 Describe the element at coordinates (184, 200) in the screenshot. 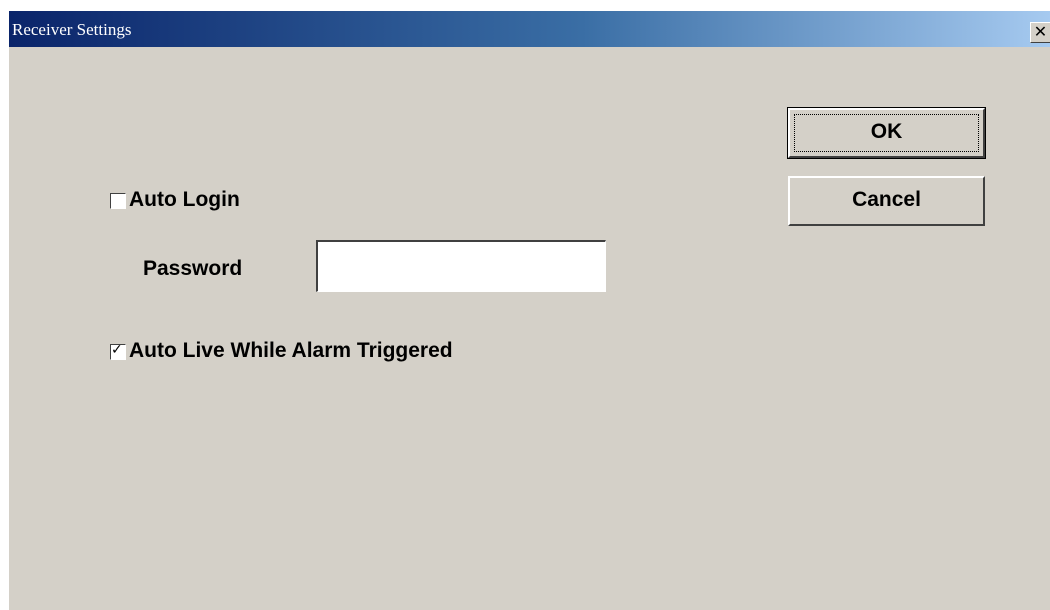

I see `auto-login-label: Auto Login` at that location.